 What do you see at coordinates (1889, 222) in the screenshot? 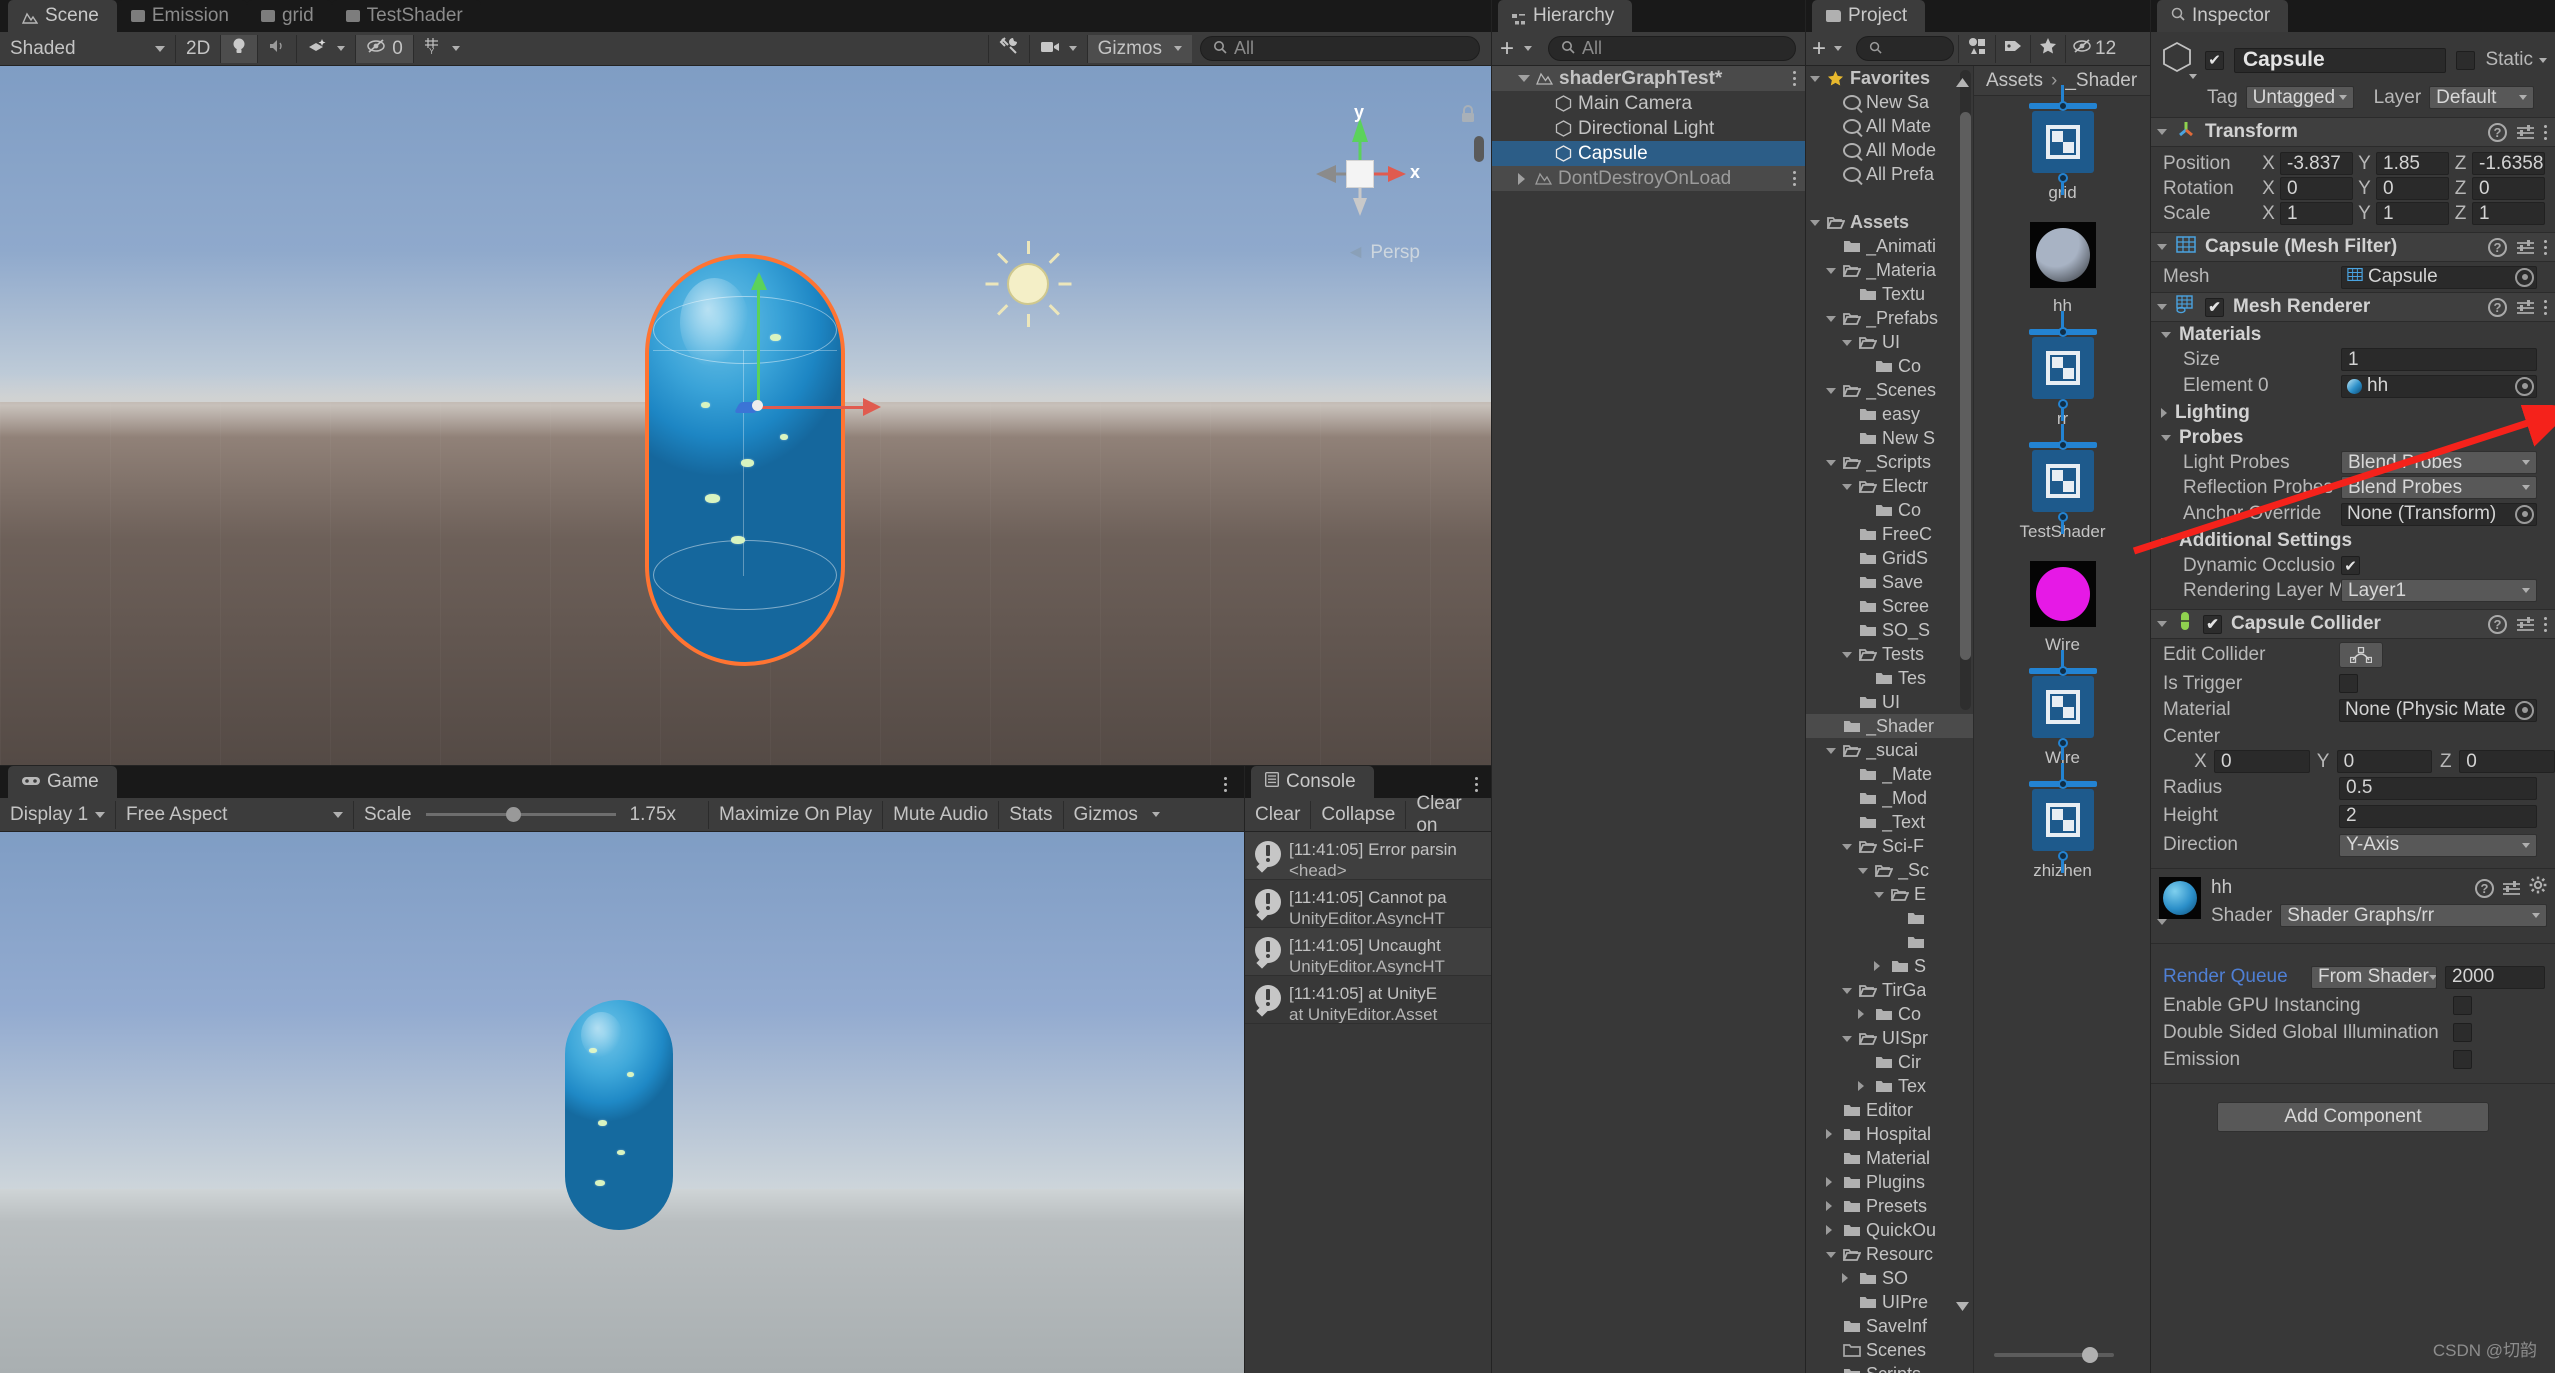
I see `project-tree-item: Assets` at bounding box center [1889, 222].